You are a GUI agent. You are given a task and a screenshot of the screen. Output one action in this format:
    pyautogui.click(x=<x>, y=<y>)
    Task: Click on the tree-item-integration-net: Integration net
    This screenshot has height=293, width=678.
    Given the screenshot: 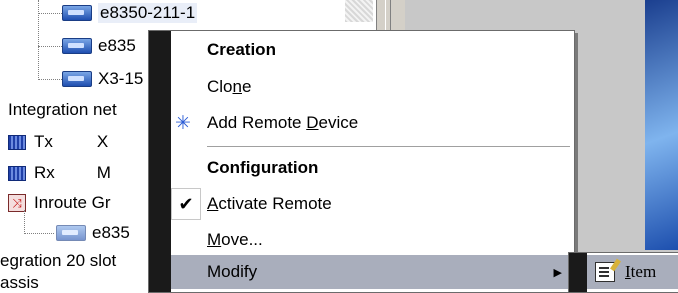 What is the action you would take?
    pyautogui.click(x=62, y=110)
    